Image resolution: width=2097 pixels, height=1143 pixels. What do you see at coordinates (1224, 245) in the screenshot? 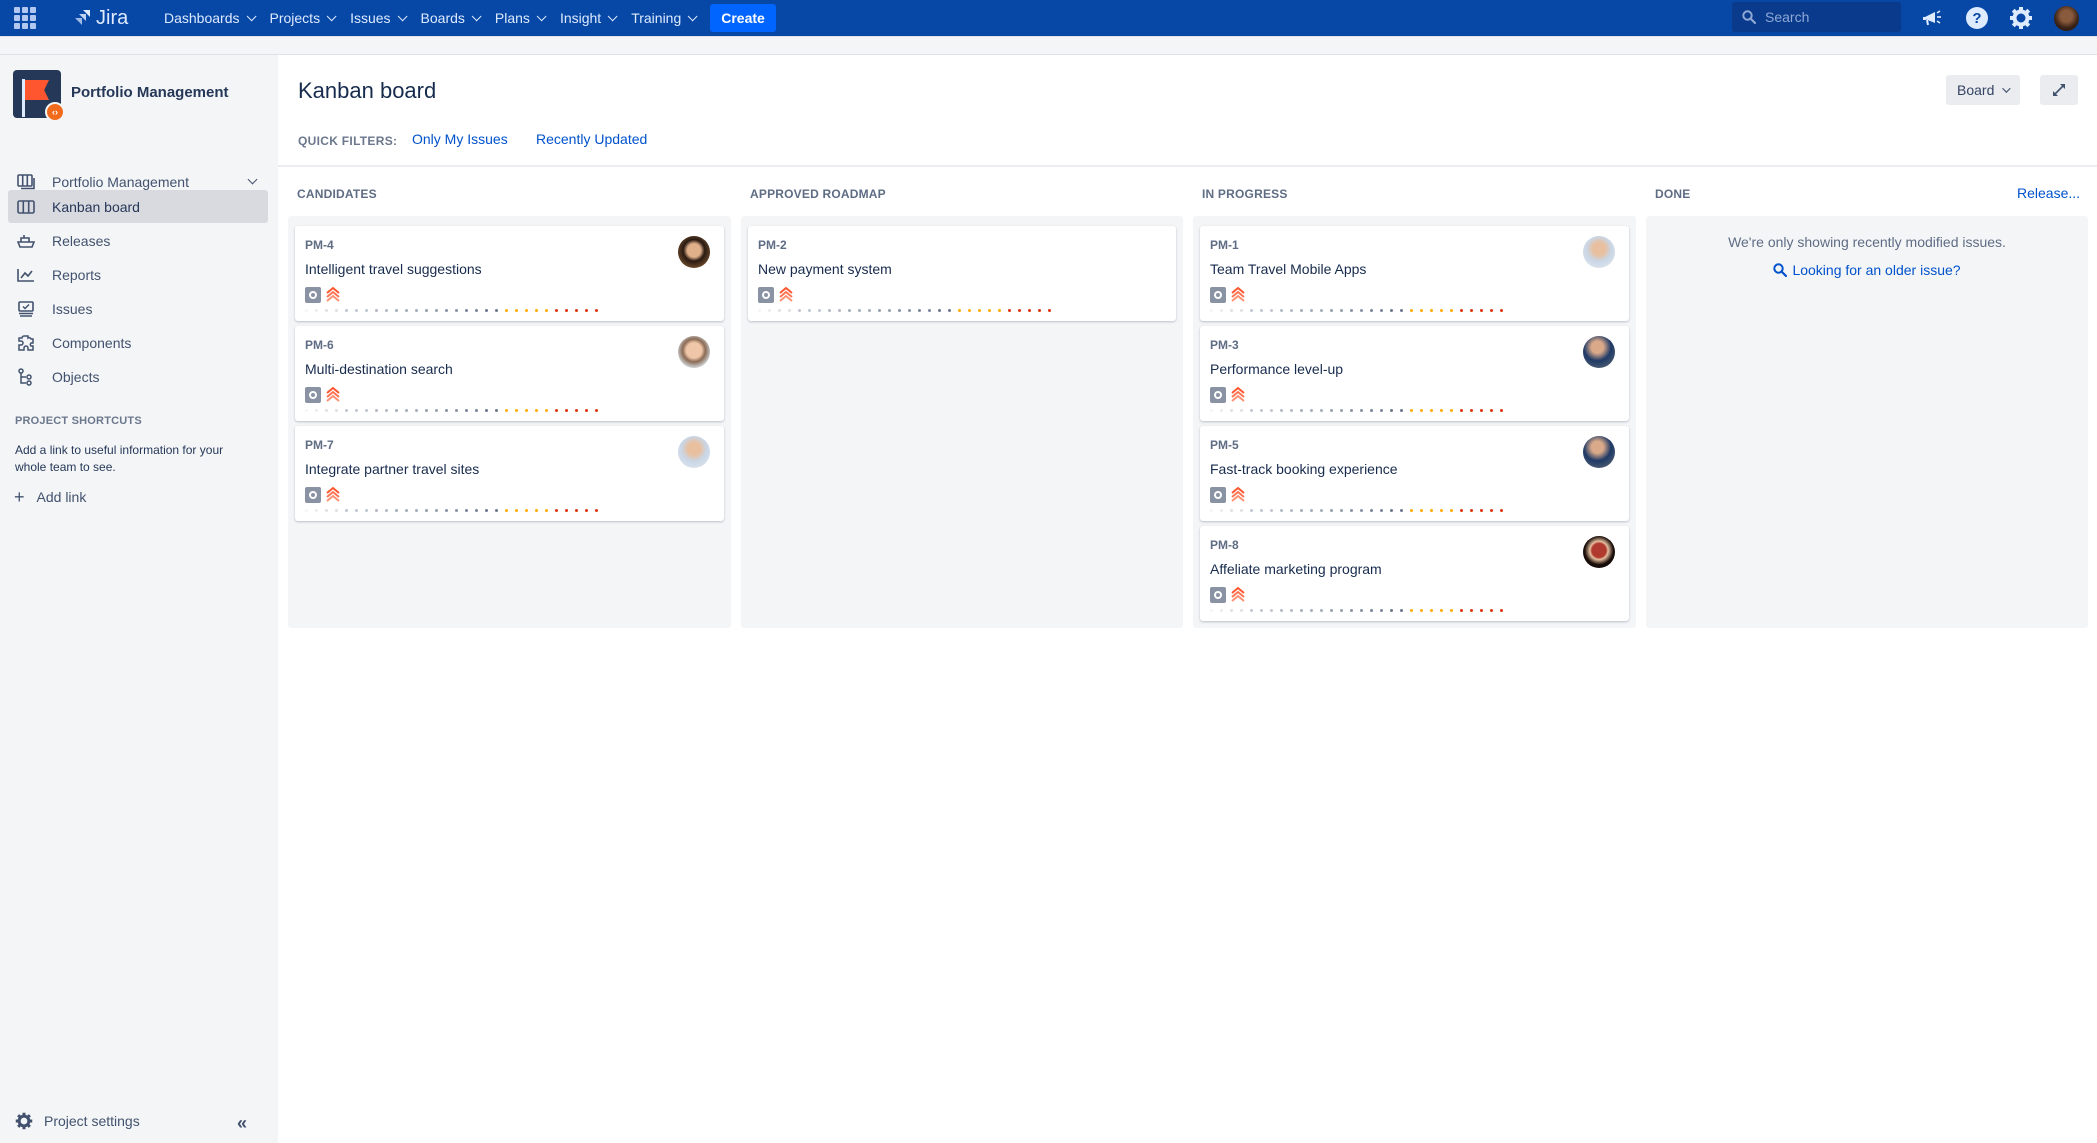
I see `issue-key: PM-1` at bounding box center [1224, 245].